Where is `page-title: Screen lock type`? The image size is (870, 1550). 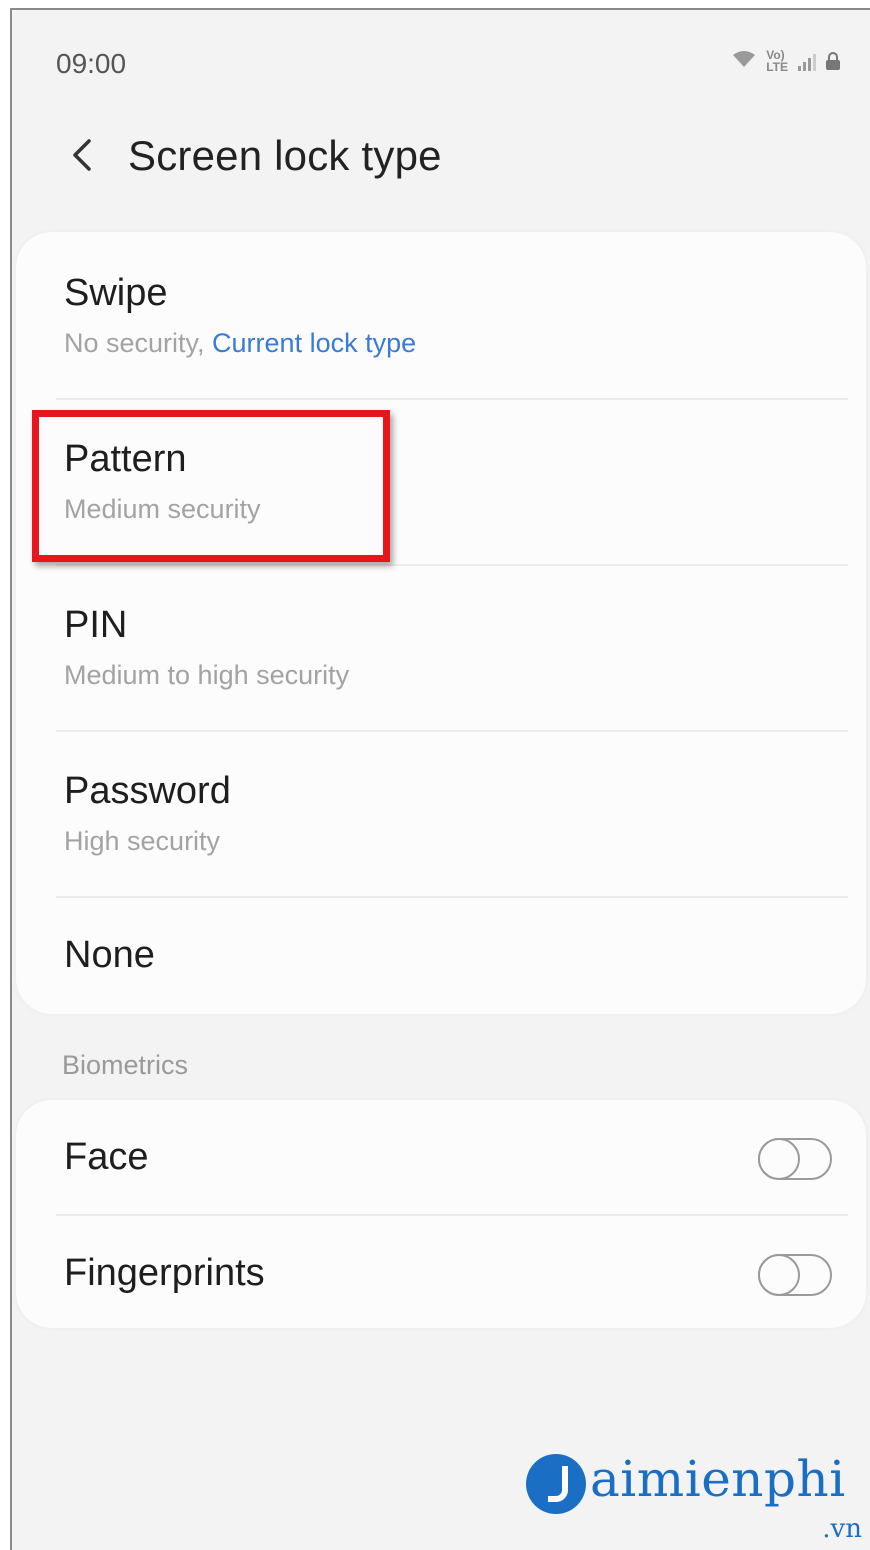 page-title: Screen lock type is located at coordinates (285, 155).